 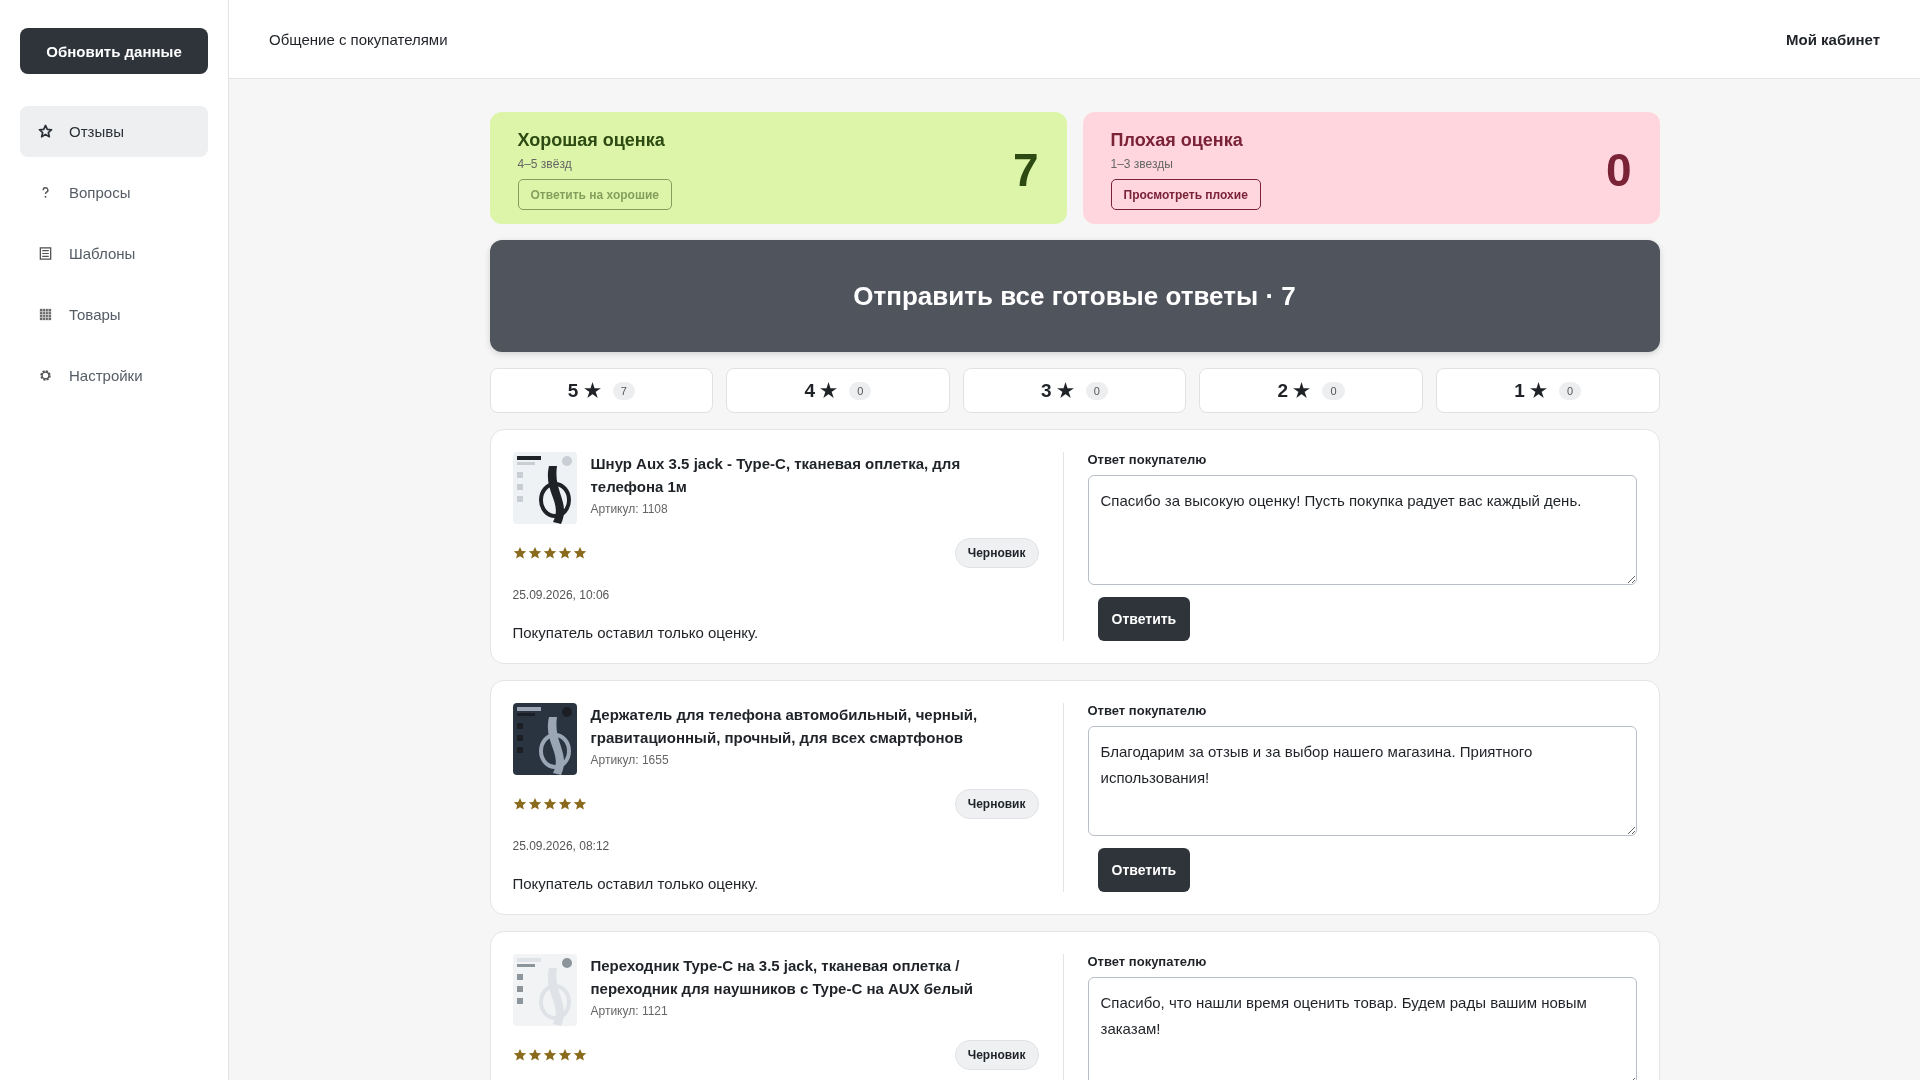 What do you see at coordinates (544, 164) in the screenshot?
I see `card-subtitle: 4–5 звёзд` at bounding box center [544, 164].